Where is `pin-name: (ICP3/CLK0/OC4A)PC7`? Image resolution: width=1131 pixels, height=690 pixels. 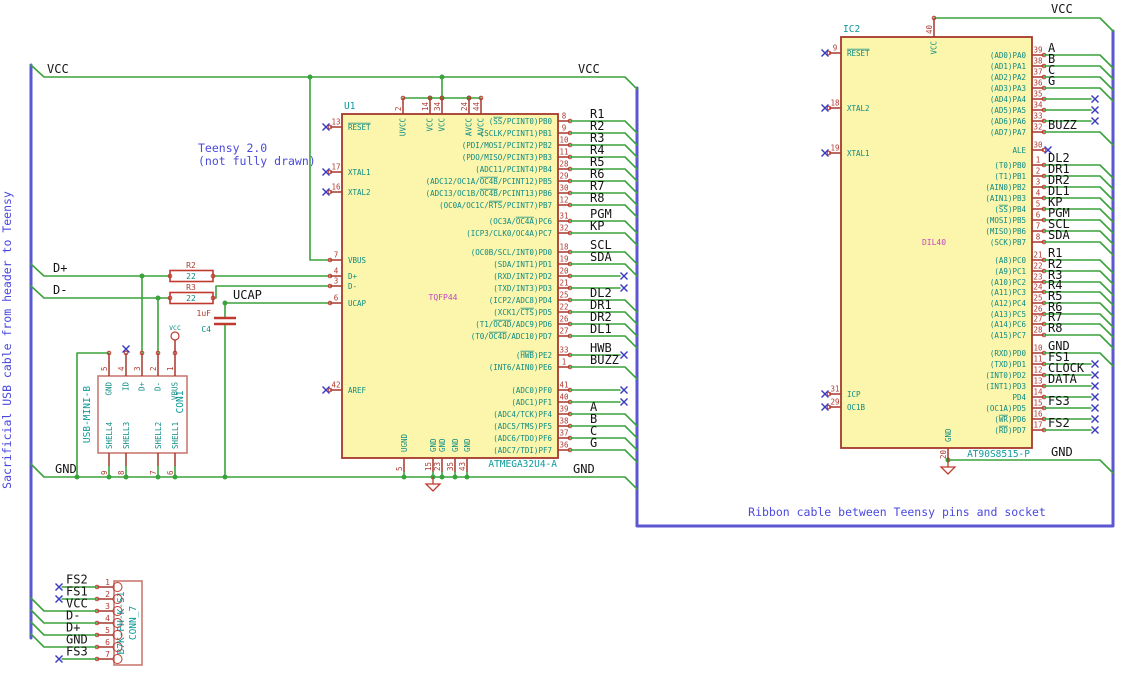
pin-name: (ICP3/CLK0/OC4A)PC7 is located at coordinates (509, 233).